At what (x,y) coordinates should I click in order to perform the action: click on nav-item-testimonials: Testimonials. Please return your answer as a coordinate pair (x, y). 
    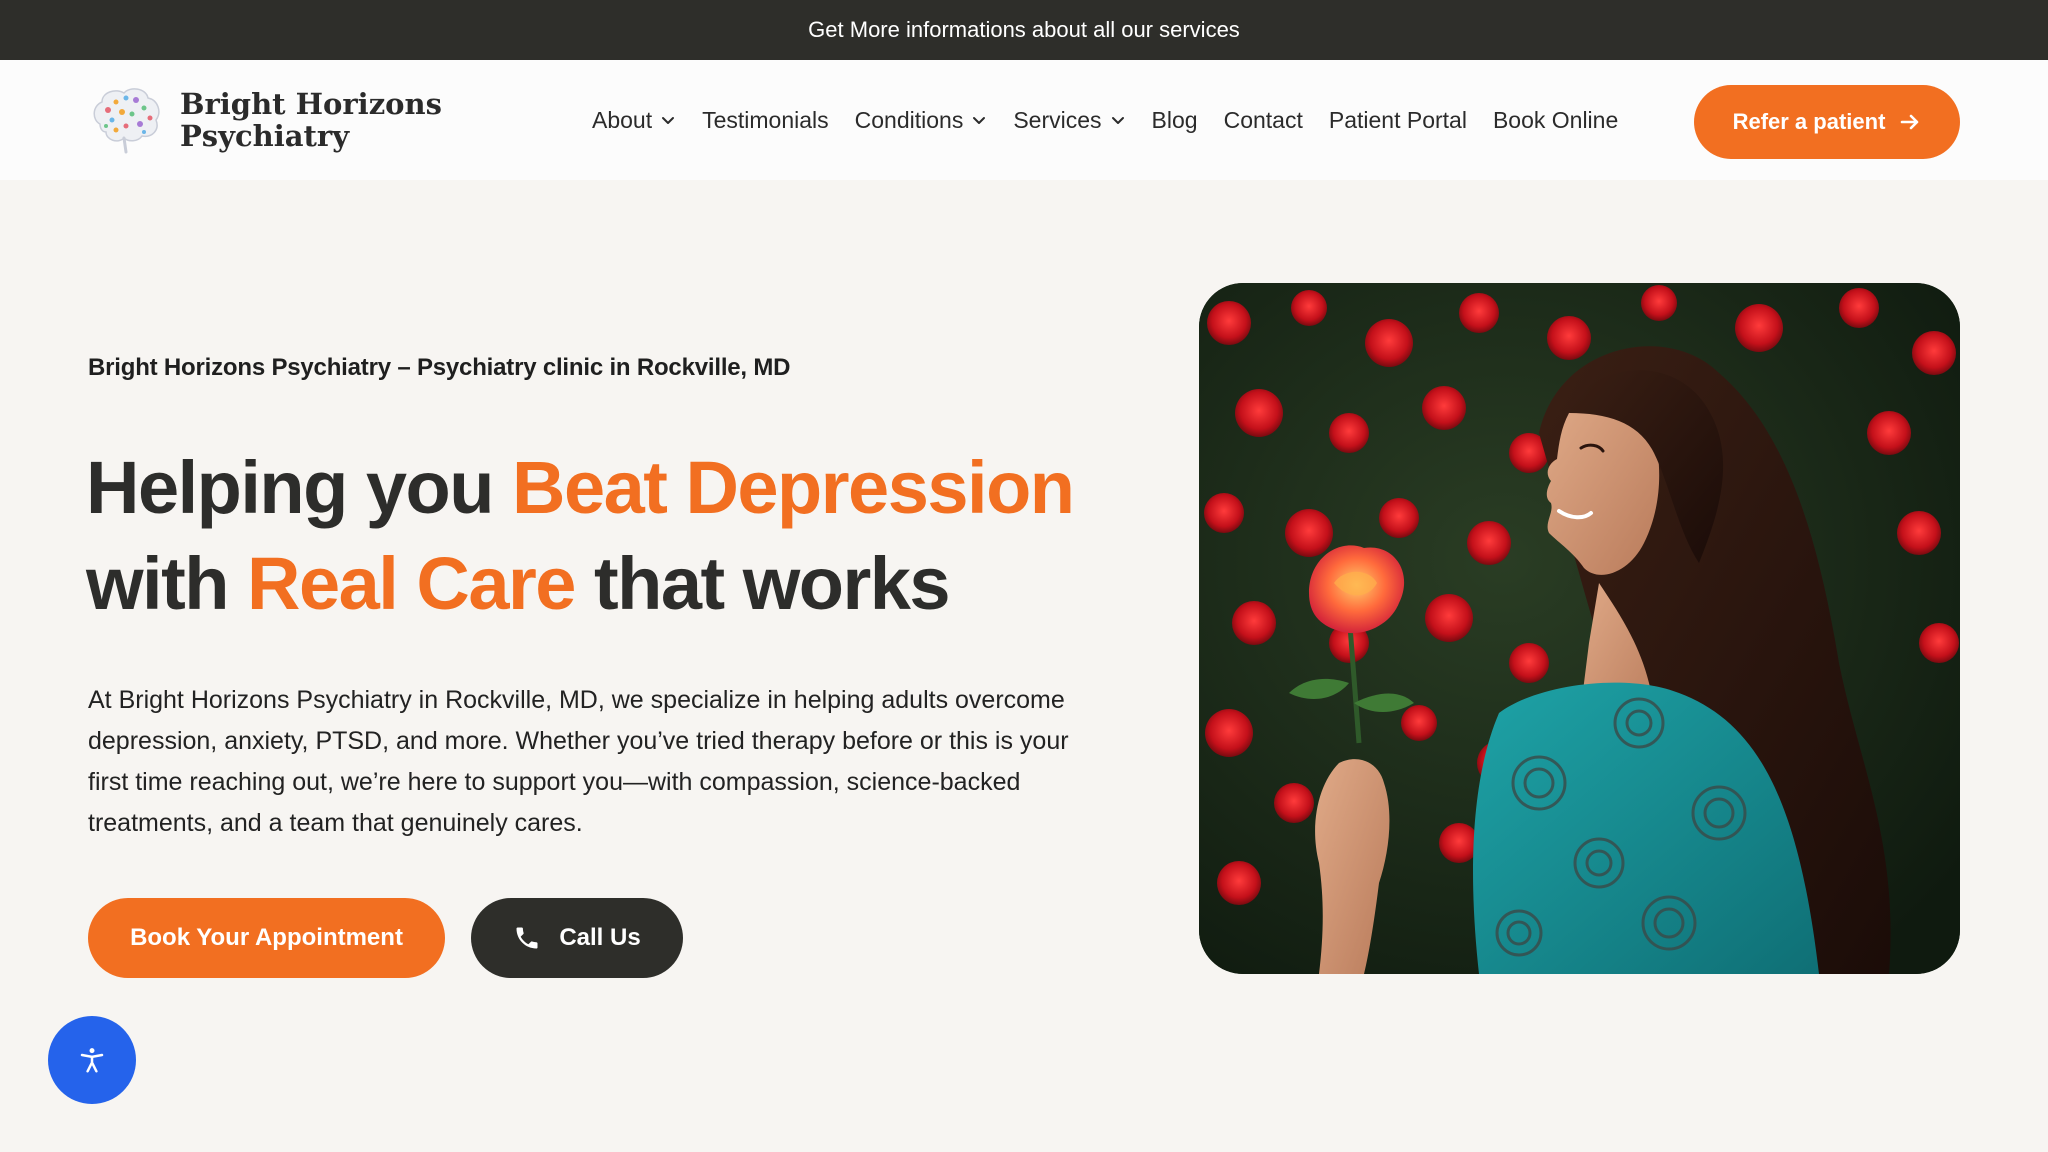
    Looking at the image, I should click on (765, 120).